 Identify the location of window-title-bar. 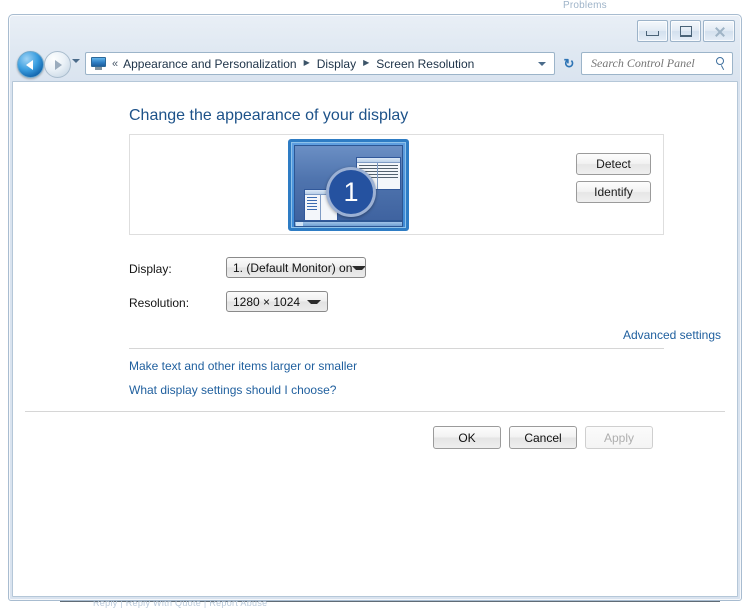
(375, 31).